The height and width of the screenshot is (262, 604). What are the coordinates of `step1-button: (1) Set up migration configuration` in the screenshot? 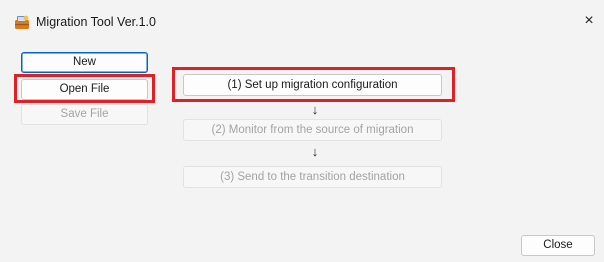 It's located at (312, 85).